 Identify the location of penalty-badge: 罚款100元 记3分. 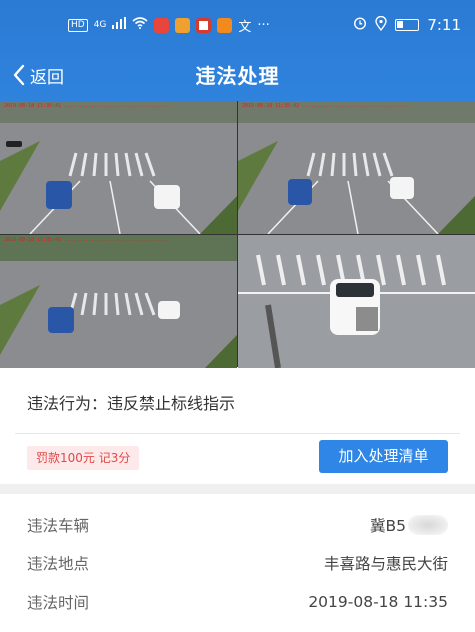
(83, 458).